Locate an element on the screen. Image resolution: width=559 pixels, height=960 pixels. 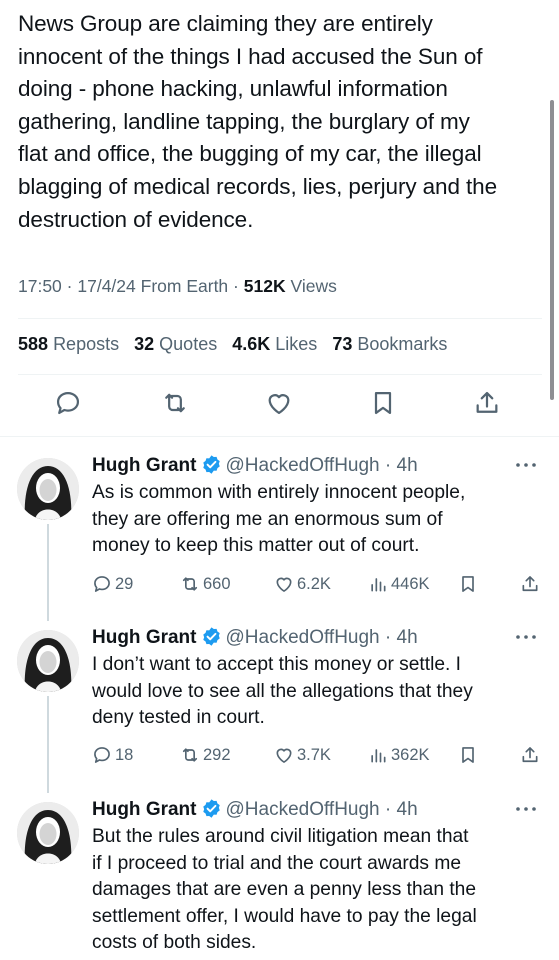
repost-button: 292 is located at coordinates (205, 755).